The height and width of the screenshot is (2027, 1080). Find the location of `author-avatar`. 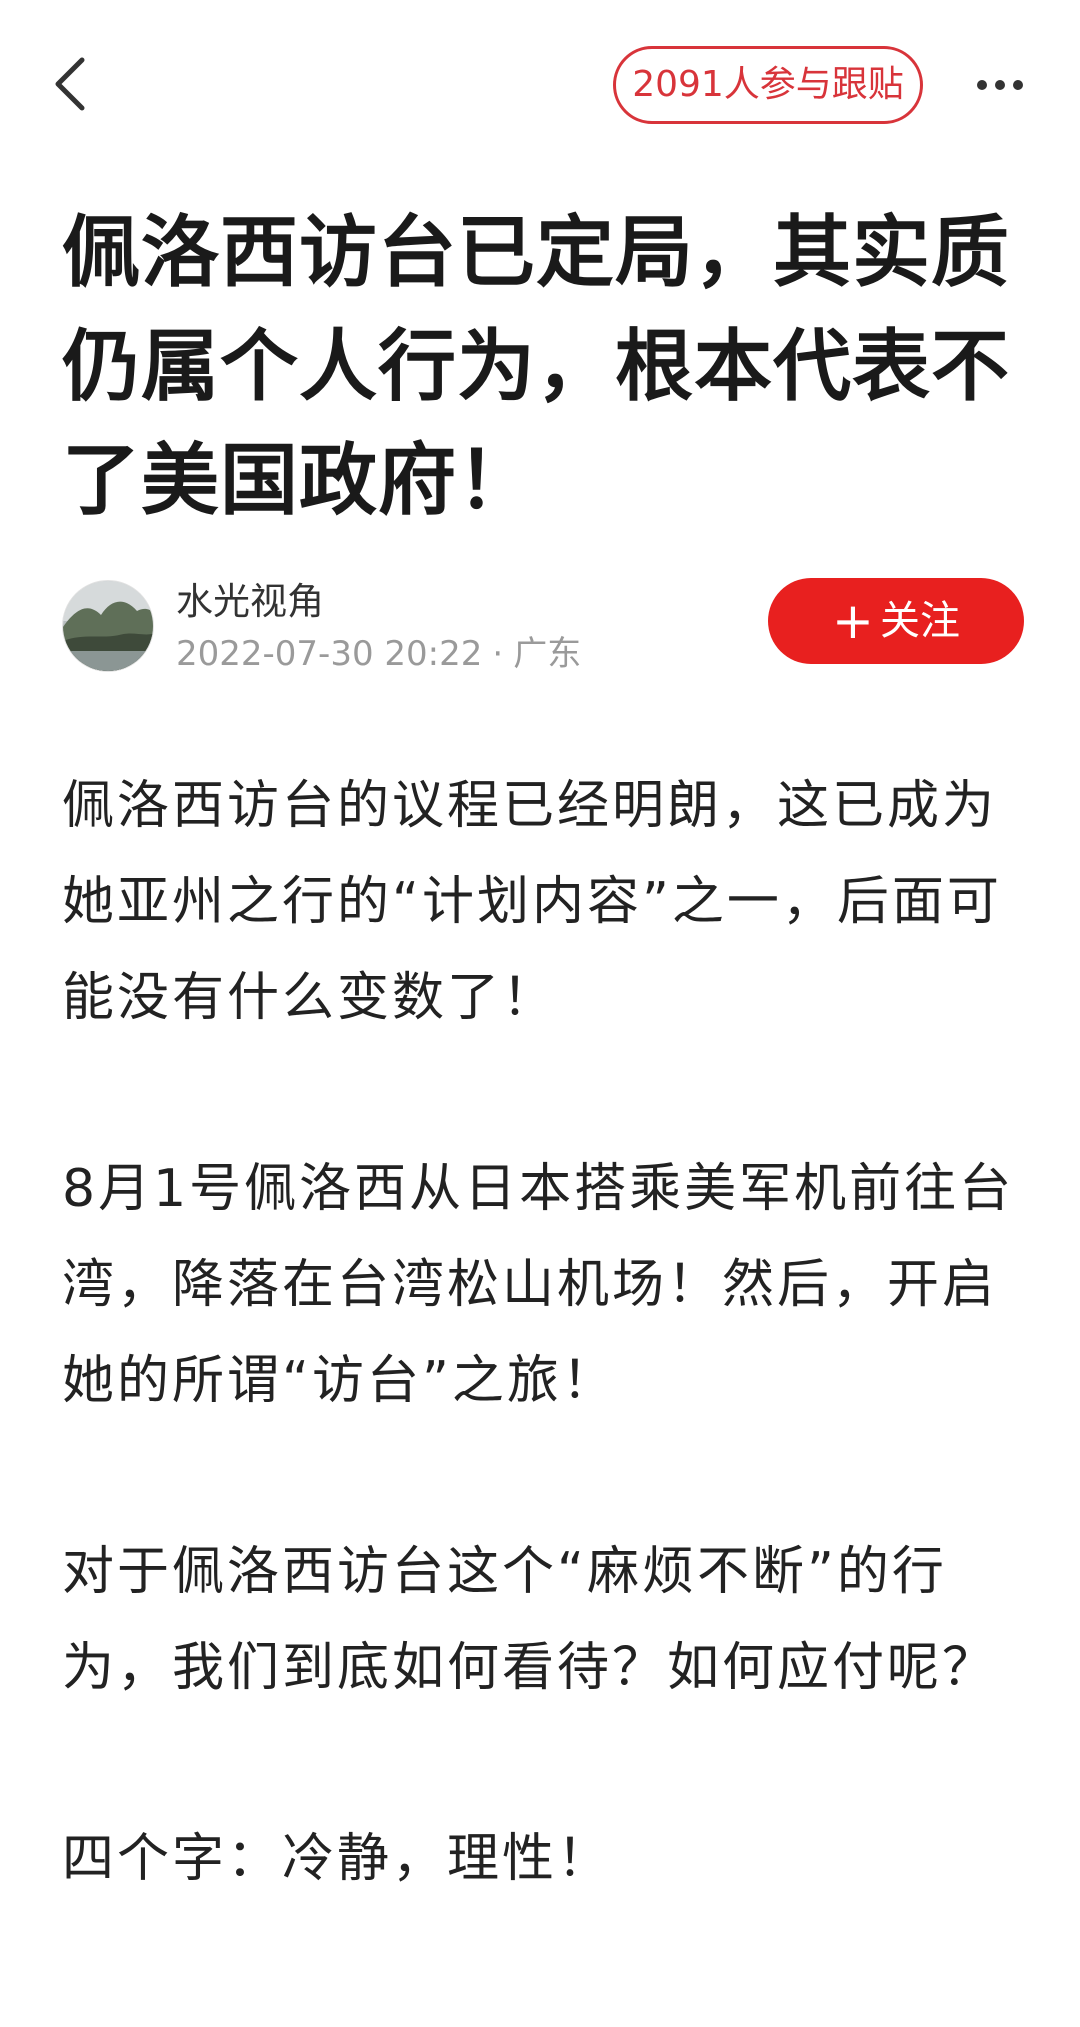

author-avatar is located at coordinates (108, 626).